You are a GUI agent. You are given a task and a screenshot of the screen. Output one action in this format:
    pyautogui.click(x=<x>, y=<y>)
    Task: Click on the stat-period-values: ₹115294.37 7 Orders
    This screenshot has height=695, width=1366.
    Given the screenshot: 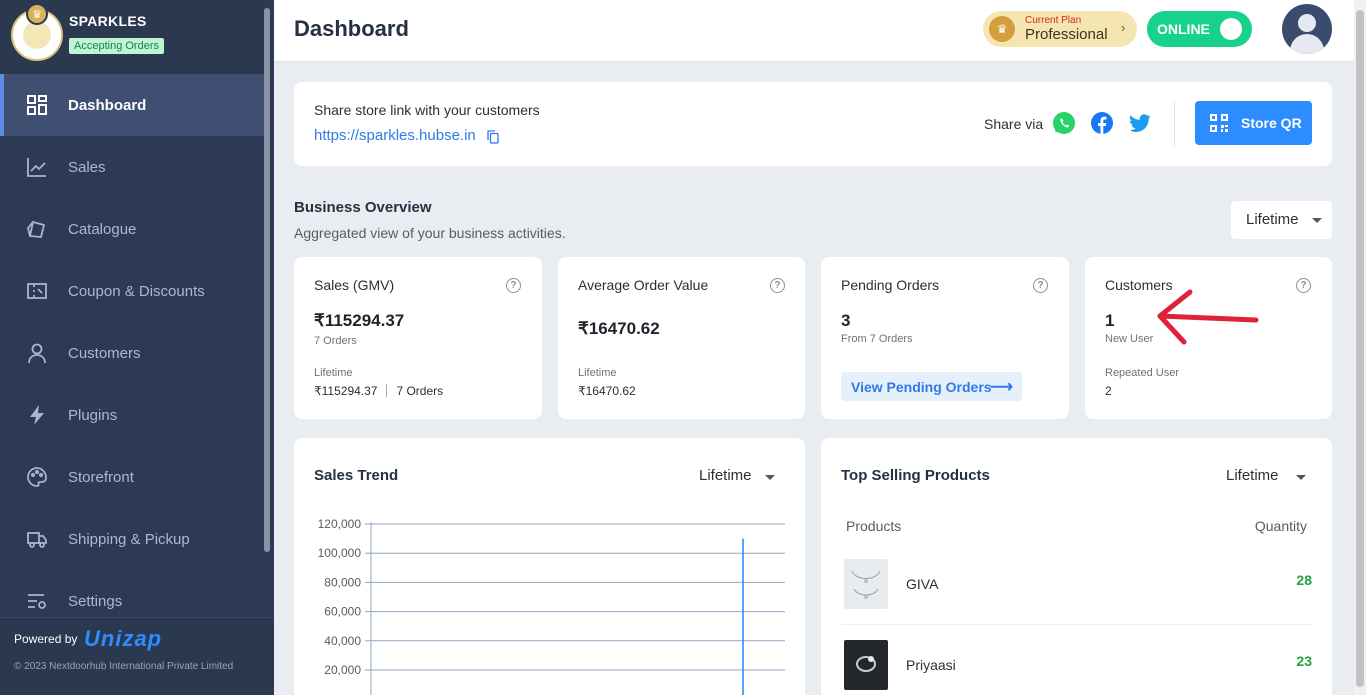 What is the action you would take?
    pyautogui.click(x=378, y=391)
    